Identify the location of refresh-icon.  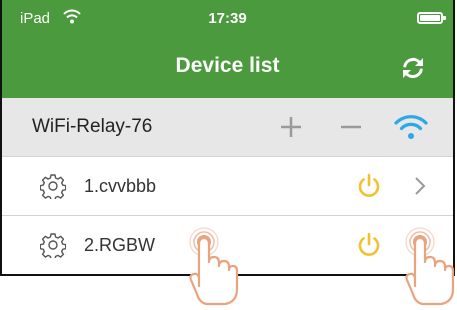
(413, 68).